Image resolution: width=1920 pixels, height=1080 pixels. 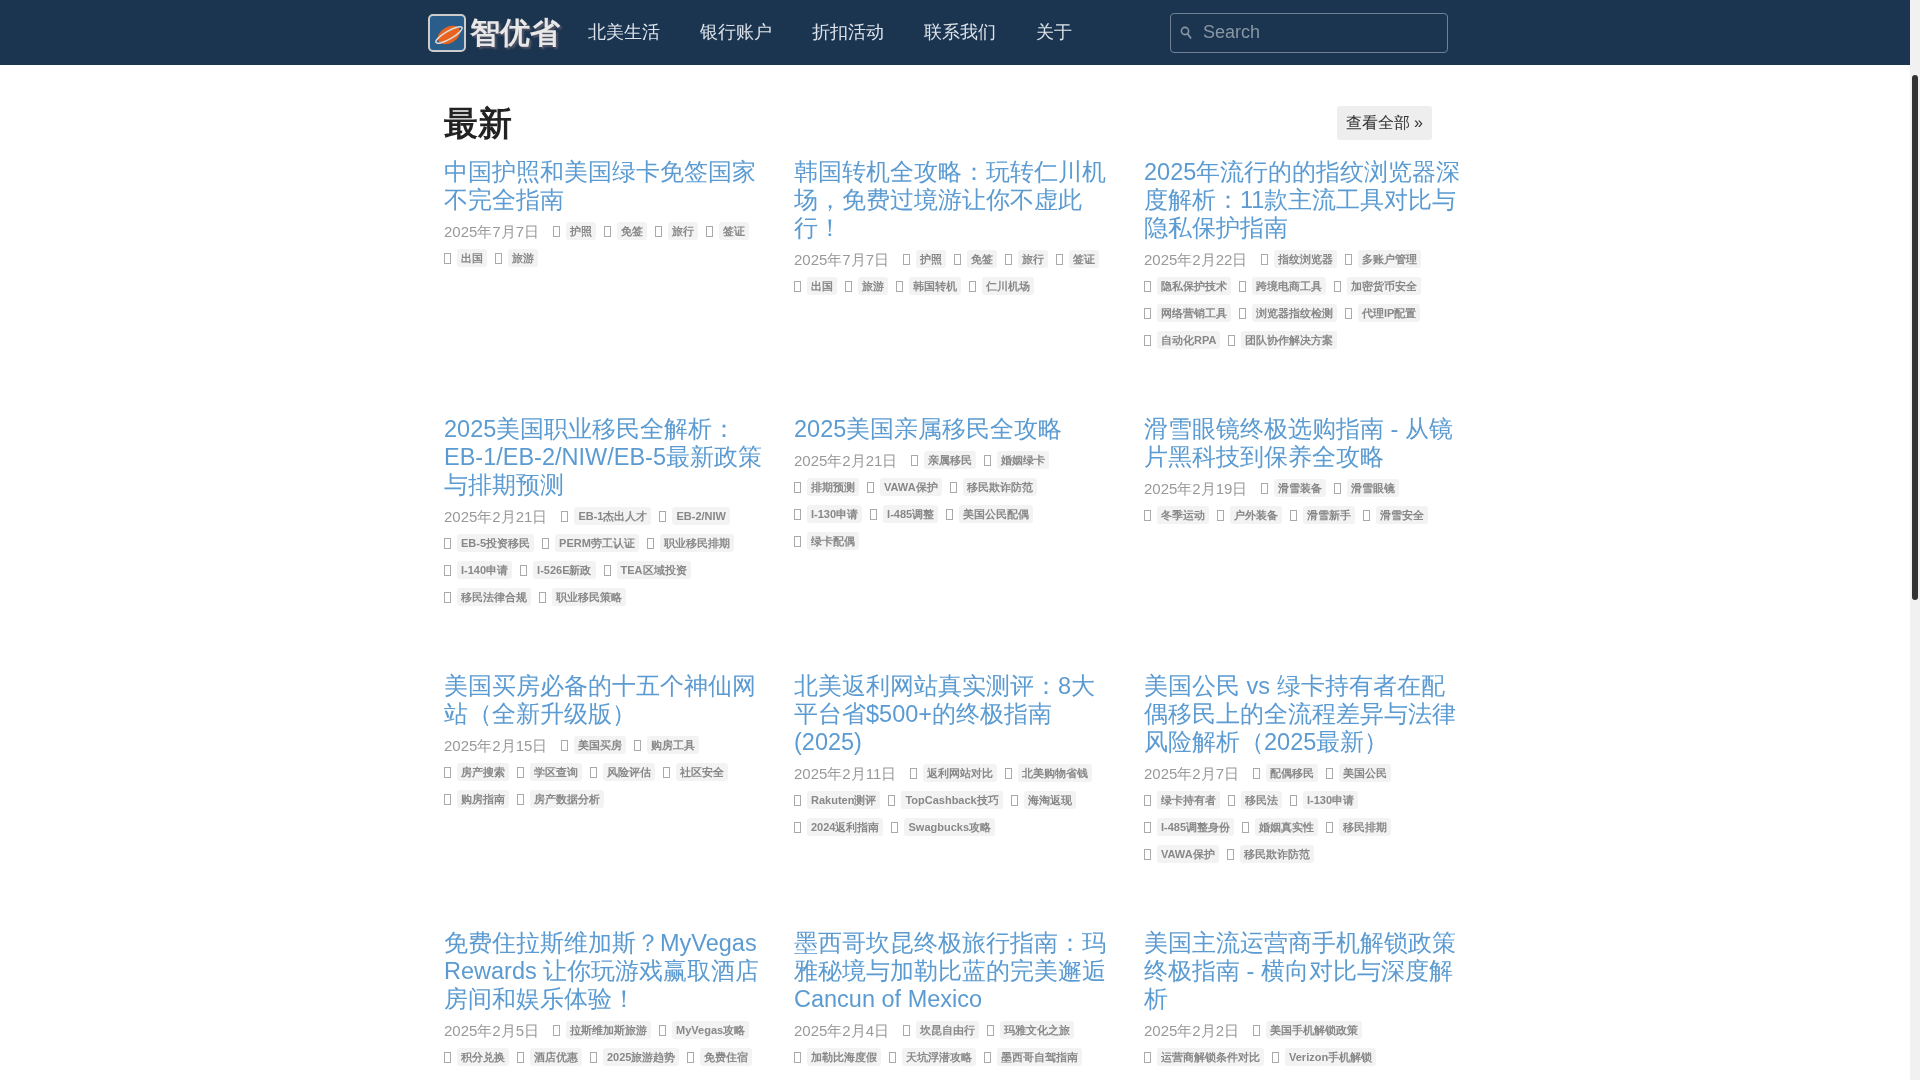 I want to click on article-title: 墨西哥坎昆终极旅行指南：玛雅秘境与加勒比蓝的完美邂逅Cancun of Mexico, so click(x=954, y=970).